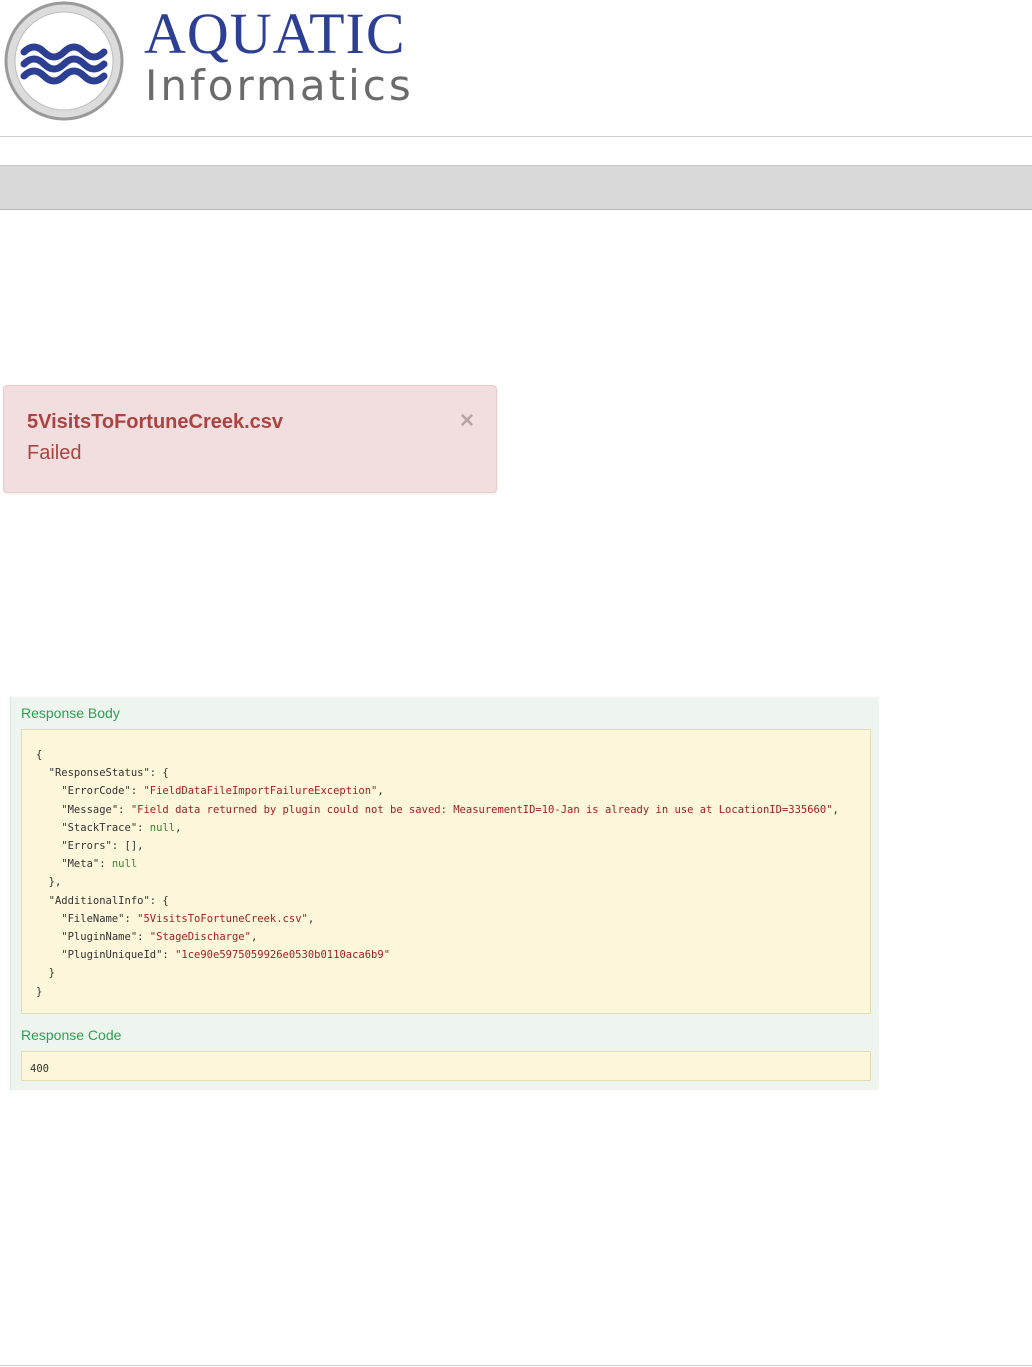 The height and width of the screenshot is (1367, 1032). What do you see at coordinates (516, 1365) in the screenshot?
I see `footer-divider` at bounding box center [516, 1365].